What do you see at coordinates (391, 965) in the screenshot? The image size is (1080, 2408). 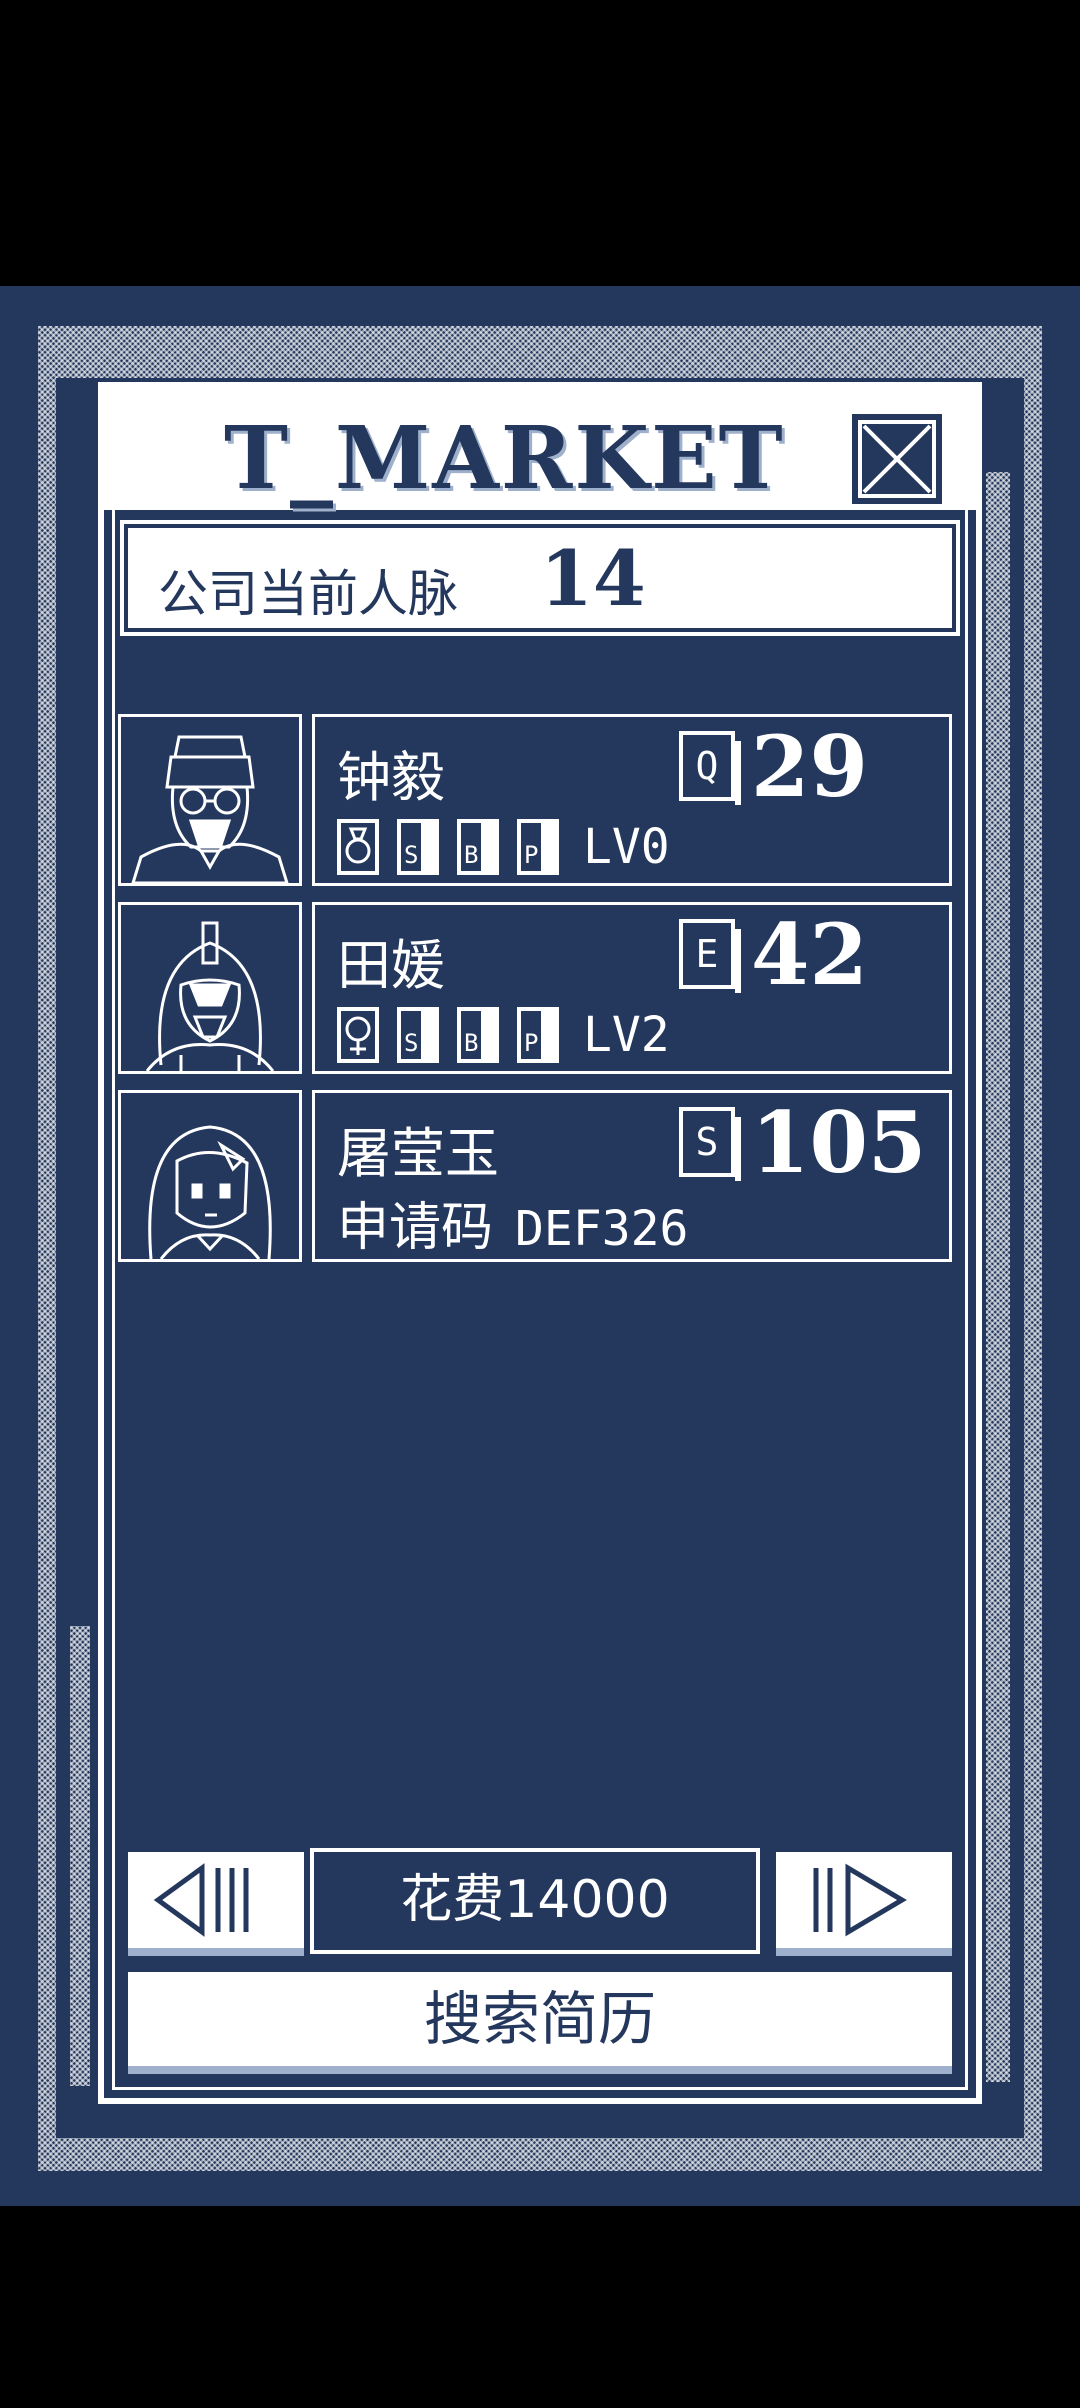 I see `candidate-name: 田媛` at bounding box center [391, 965].